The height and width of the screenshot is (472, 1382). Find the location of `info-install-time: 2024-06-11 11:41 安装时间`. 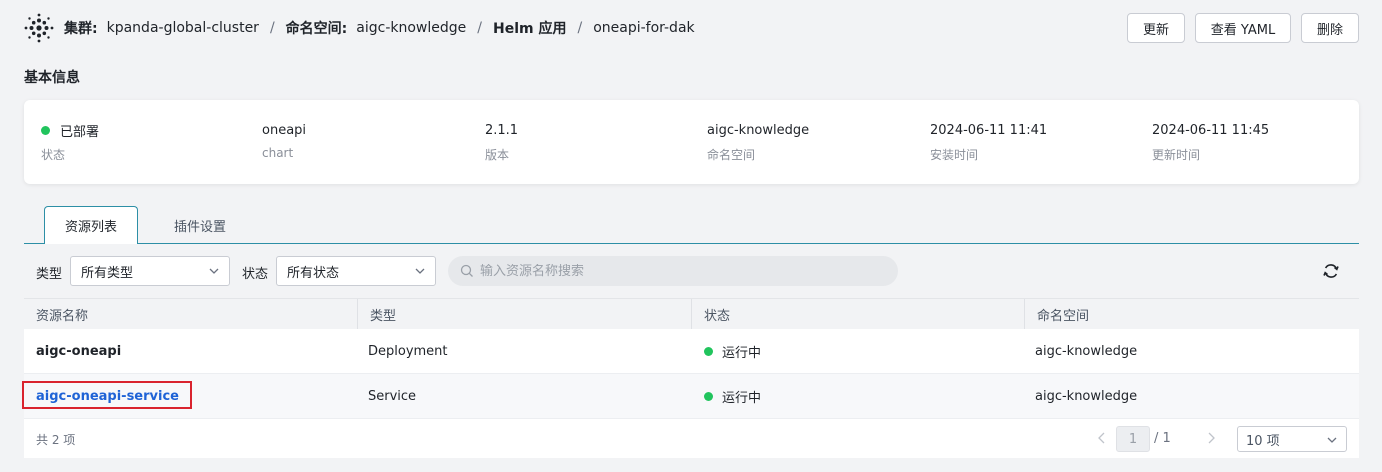

info-install-time: 2024-06-11 11:41 安装时间 is located at coordinates (988, 142).